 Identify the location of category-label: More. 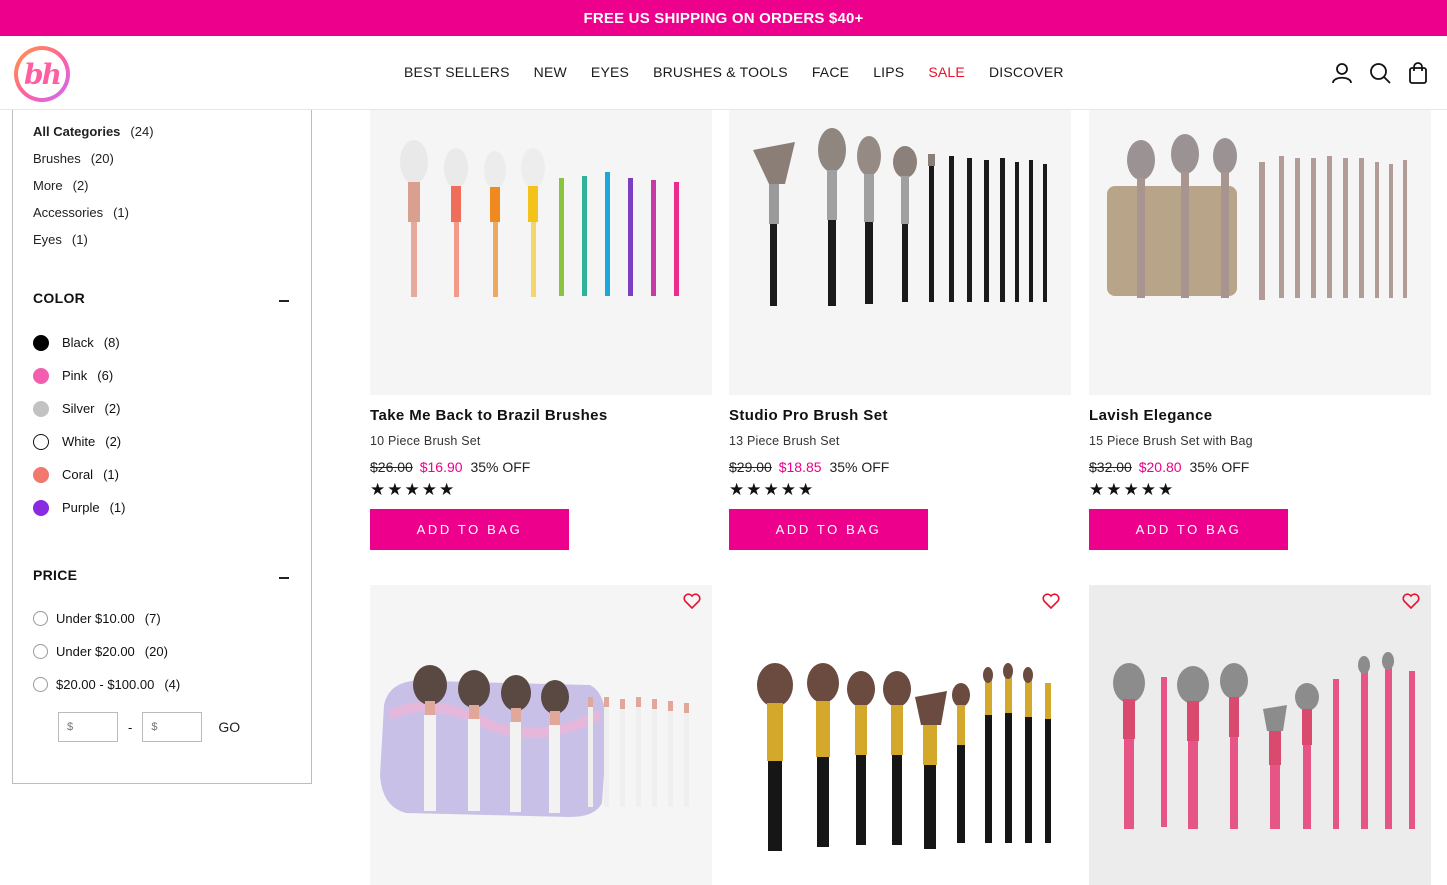
(48, 185).